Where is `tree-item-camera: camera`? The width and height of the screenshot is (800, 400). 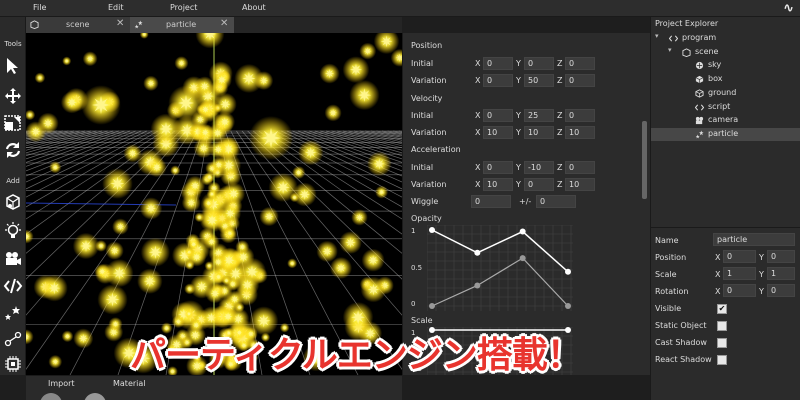
tree-item-camera: camera is located at coordinates (725, 120).